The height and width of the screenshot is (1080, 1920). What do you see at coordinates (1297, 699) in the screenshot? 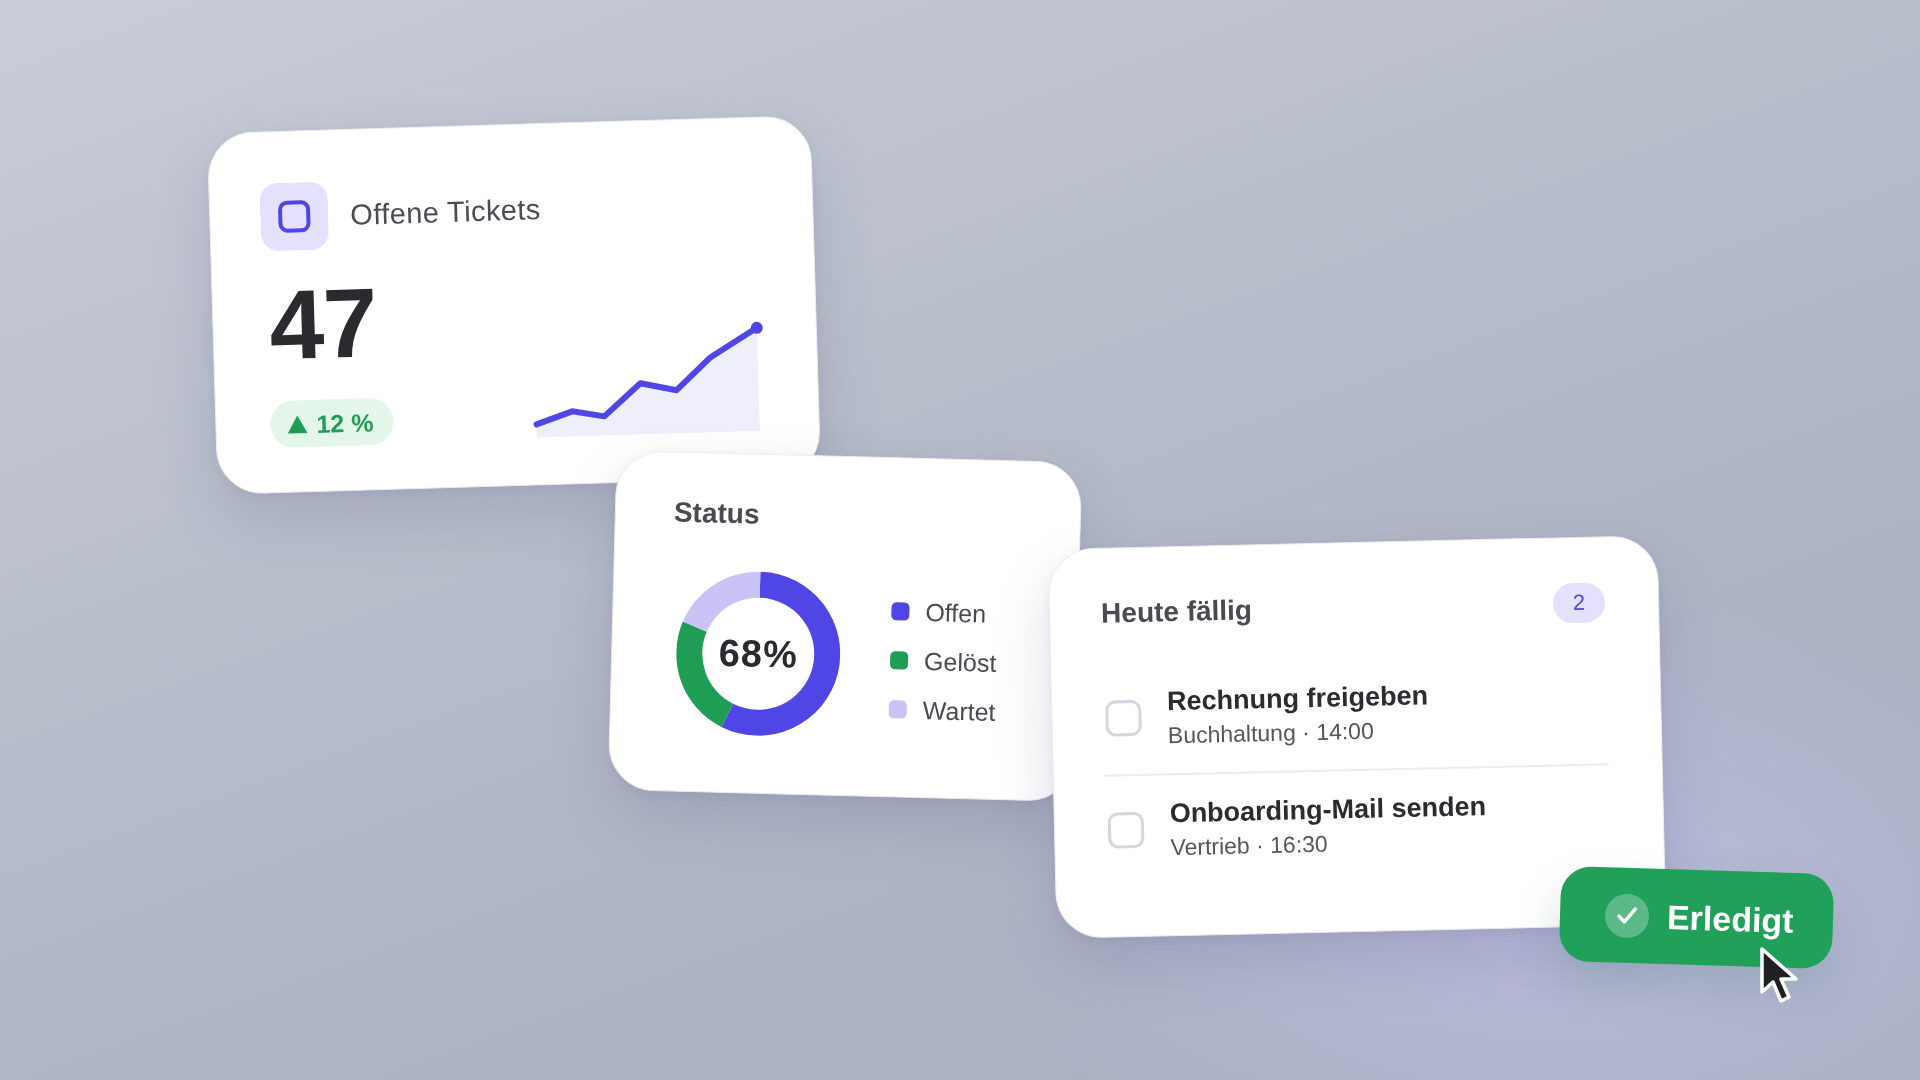
I see `task-title: Rechnung freigeben` at bounding box center [1297, 699].